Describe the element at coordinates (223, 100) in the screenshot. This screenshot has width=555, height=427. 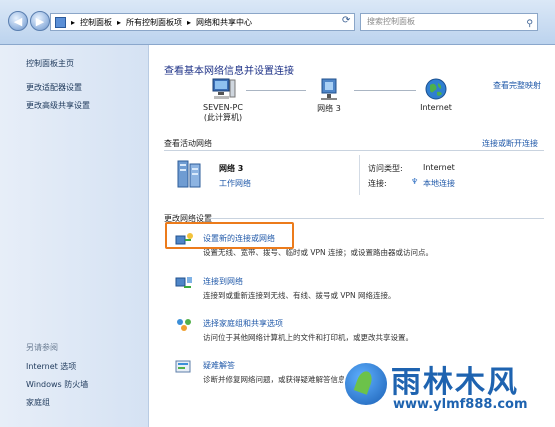
I see `map-node-pc: SEVEN-PC (此计算机)` at that location.